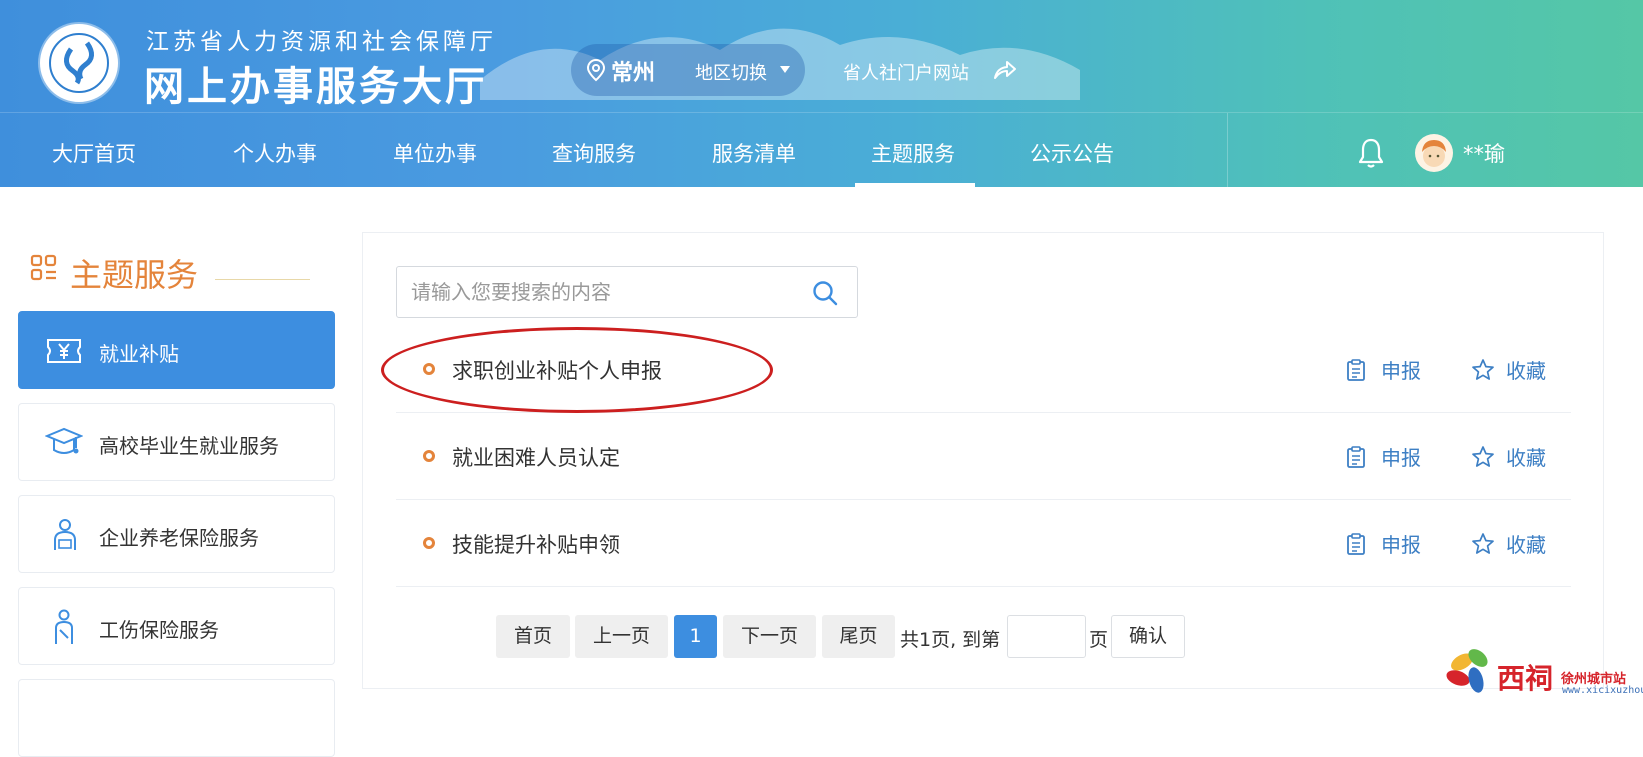 This screenshot has height=757, width=1643. What do you see at coordinates (1148, 636) in the screenshot?
I see `confirm-page-button: 确认` at bounding box center [1148, 636].